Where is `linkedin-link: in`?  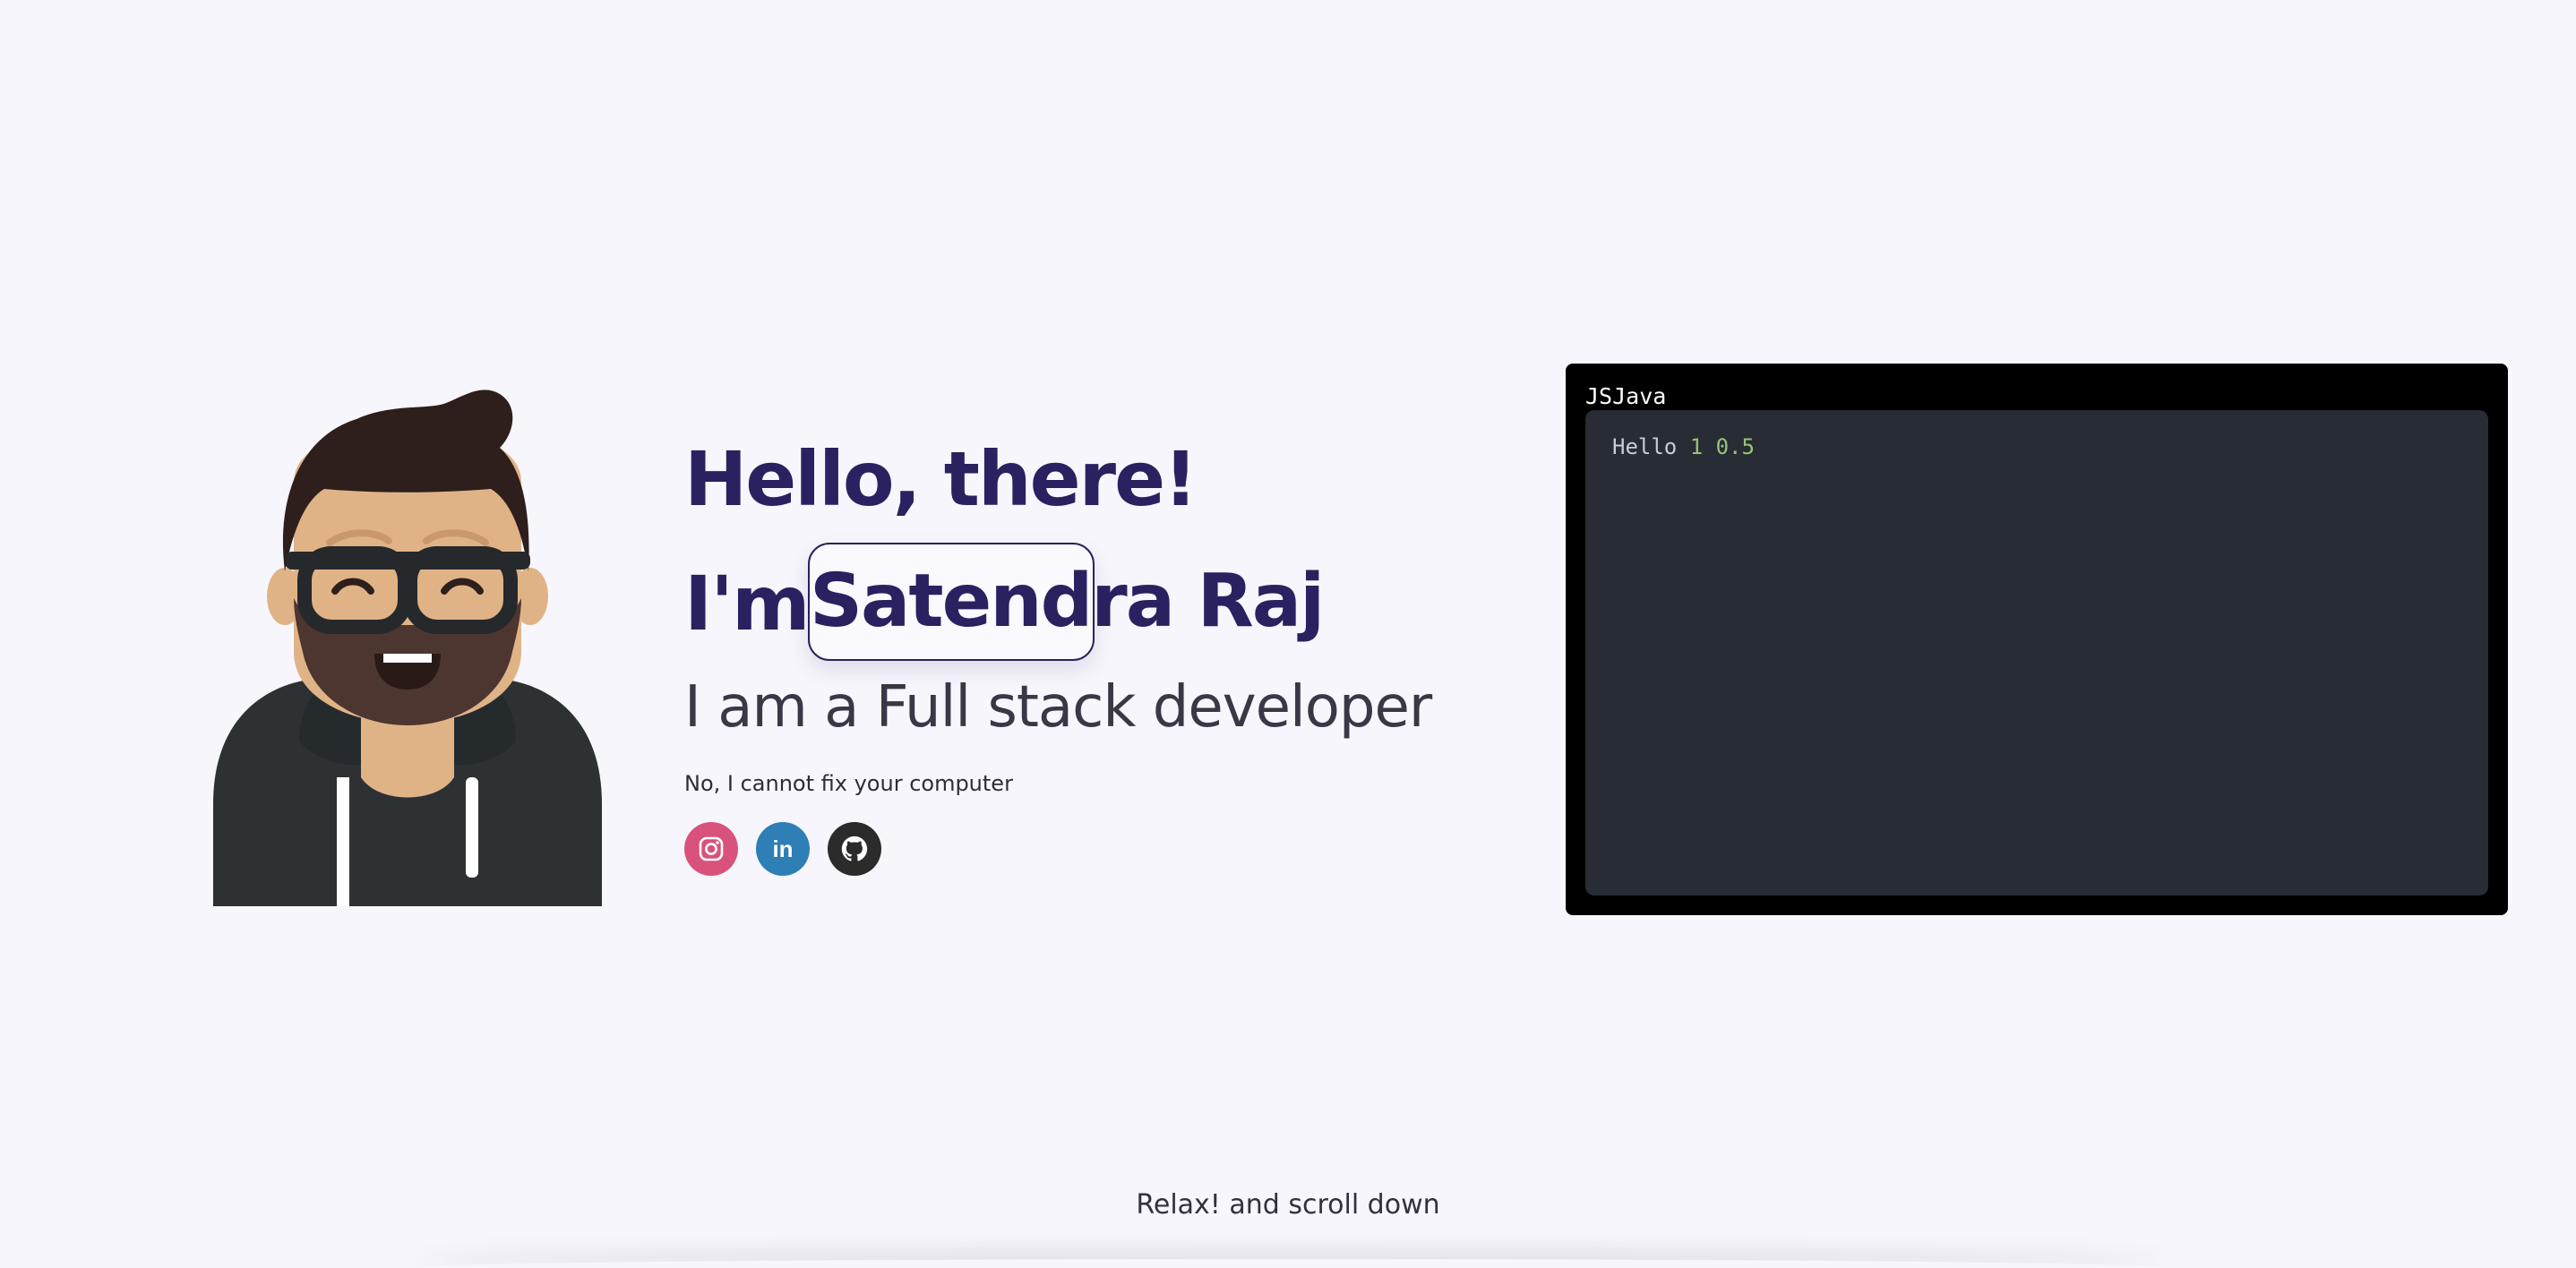
linkedin-link: in is located at coordinates (783, 849).